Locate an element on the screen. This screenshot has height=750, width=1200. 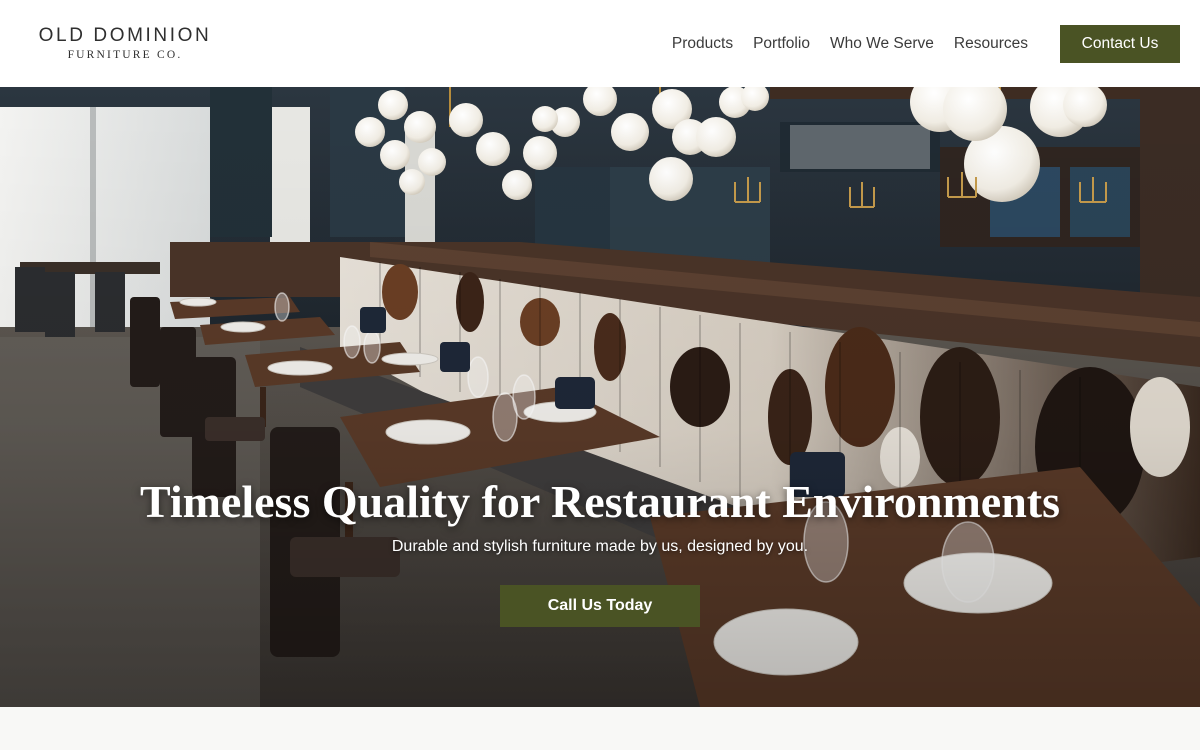
nav-item-who-we-serve: Who We Serve is located at coordinates (882, 44).